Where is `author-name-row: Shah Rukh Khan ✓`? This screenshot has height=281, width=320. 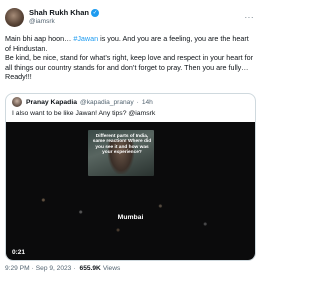
author-name-row: Shah Rukh Khan ✓ is located at coordinates (64, 12).